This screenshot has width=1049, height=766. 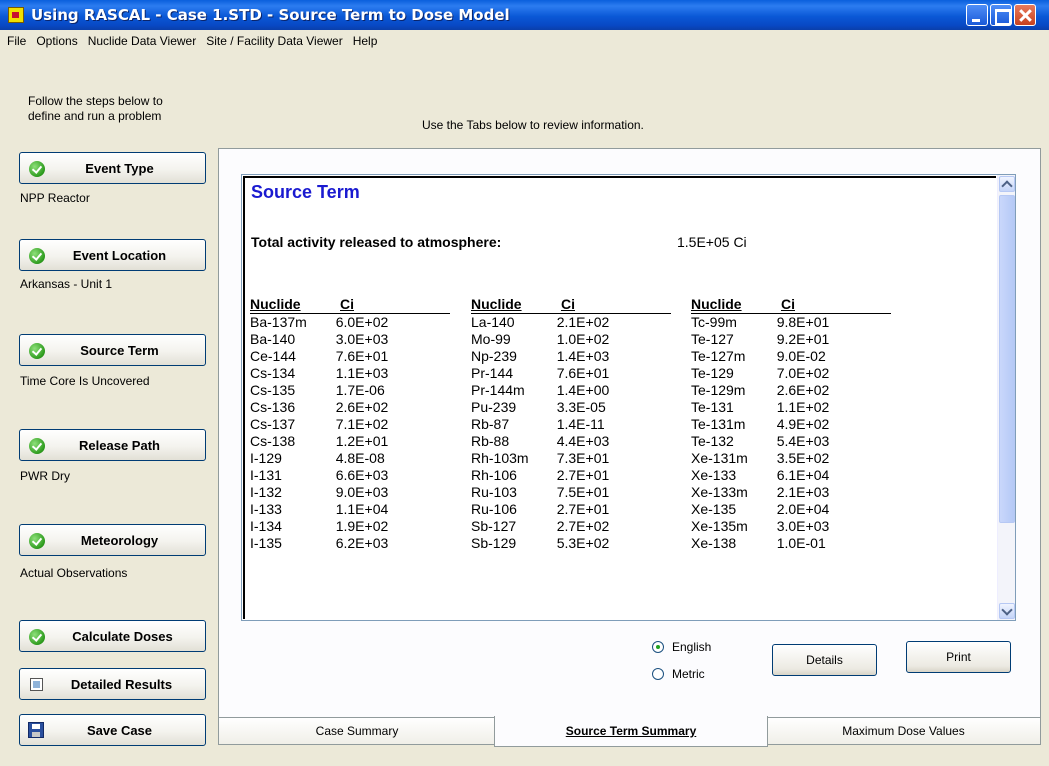 What do you see at coordinates (490, 441) in the screenshot?
I see `nuclide-name: Rb-88` at bounding box center [490, 441].